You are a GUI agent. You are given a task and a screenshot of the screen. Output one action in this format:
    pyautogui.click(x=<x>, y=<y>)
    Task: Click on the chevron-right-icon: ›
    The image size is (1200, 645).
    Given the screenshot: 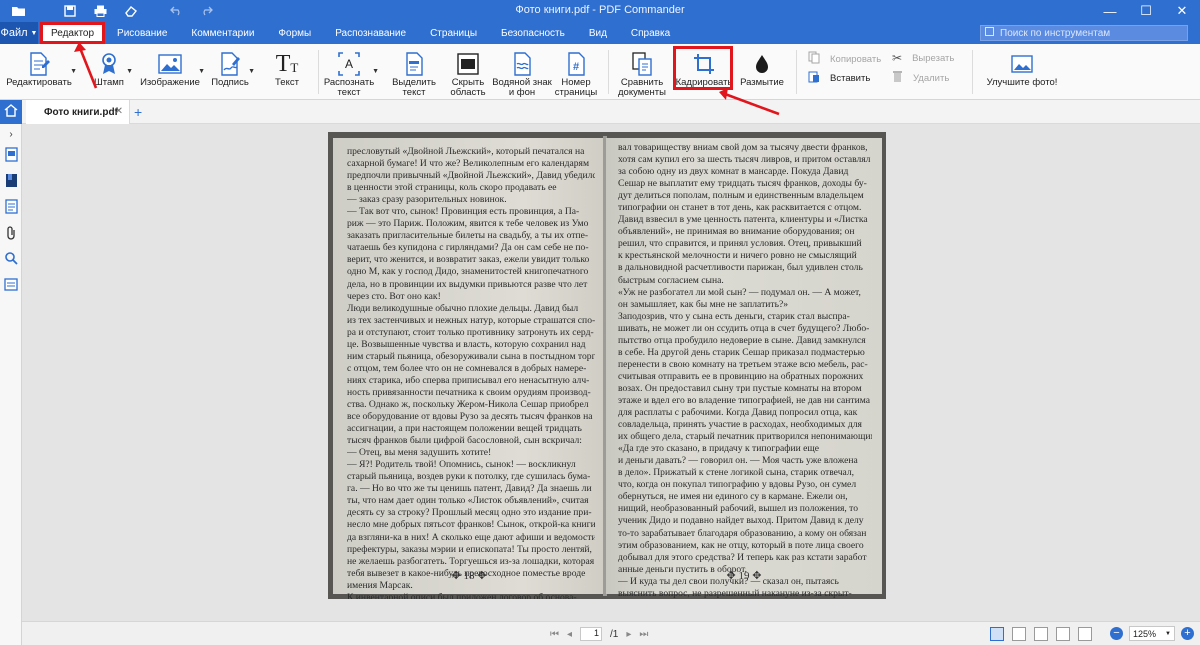 What is the action you would take?
    pyautogui.click(x=11, y=134)
    